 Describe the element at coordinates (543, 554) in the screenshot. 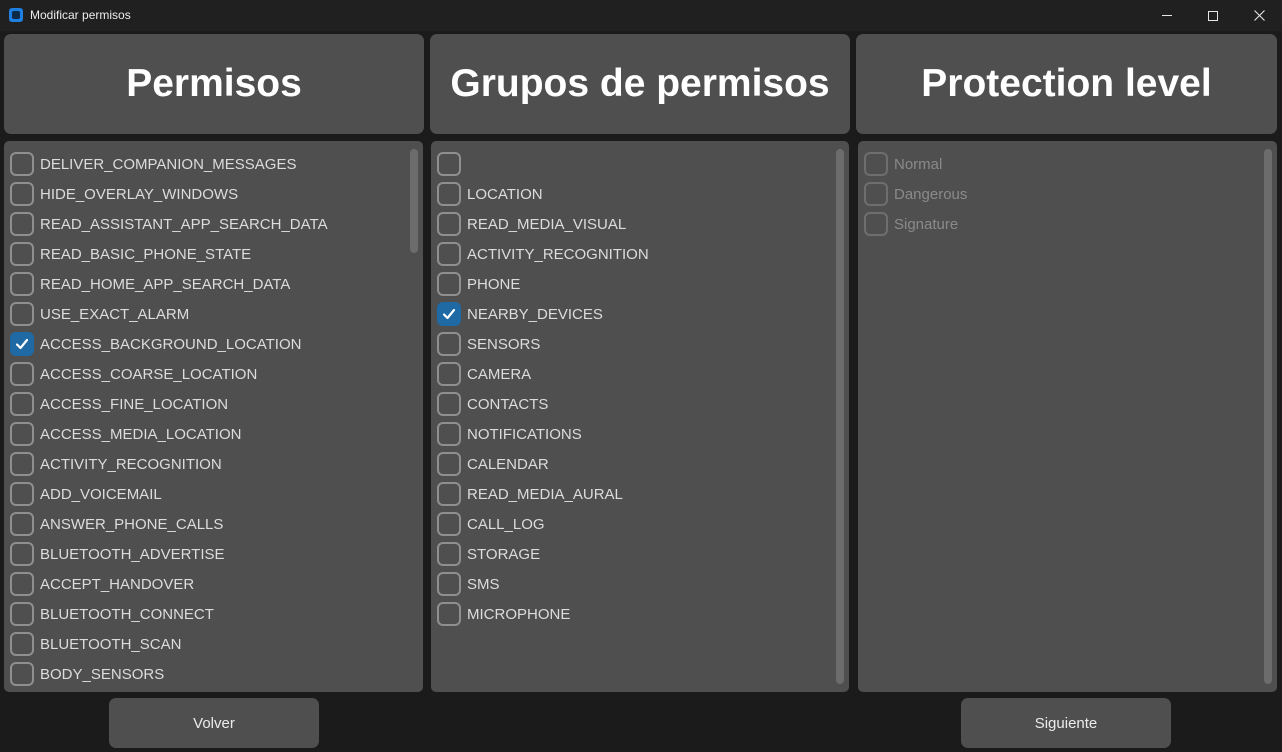

I see `grupo-item: STORAGE` at that location.